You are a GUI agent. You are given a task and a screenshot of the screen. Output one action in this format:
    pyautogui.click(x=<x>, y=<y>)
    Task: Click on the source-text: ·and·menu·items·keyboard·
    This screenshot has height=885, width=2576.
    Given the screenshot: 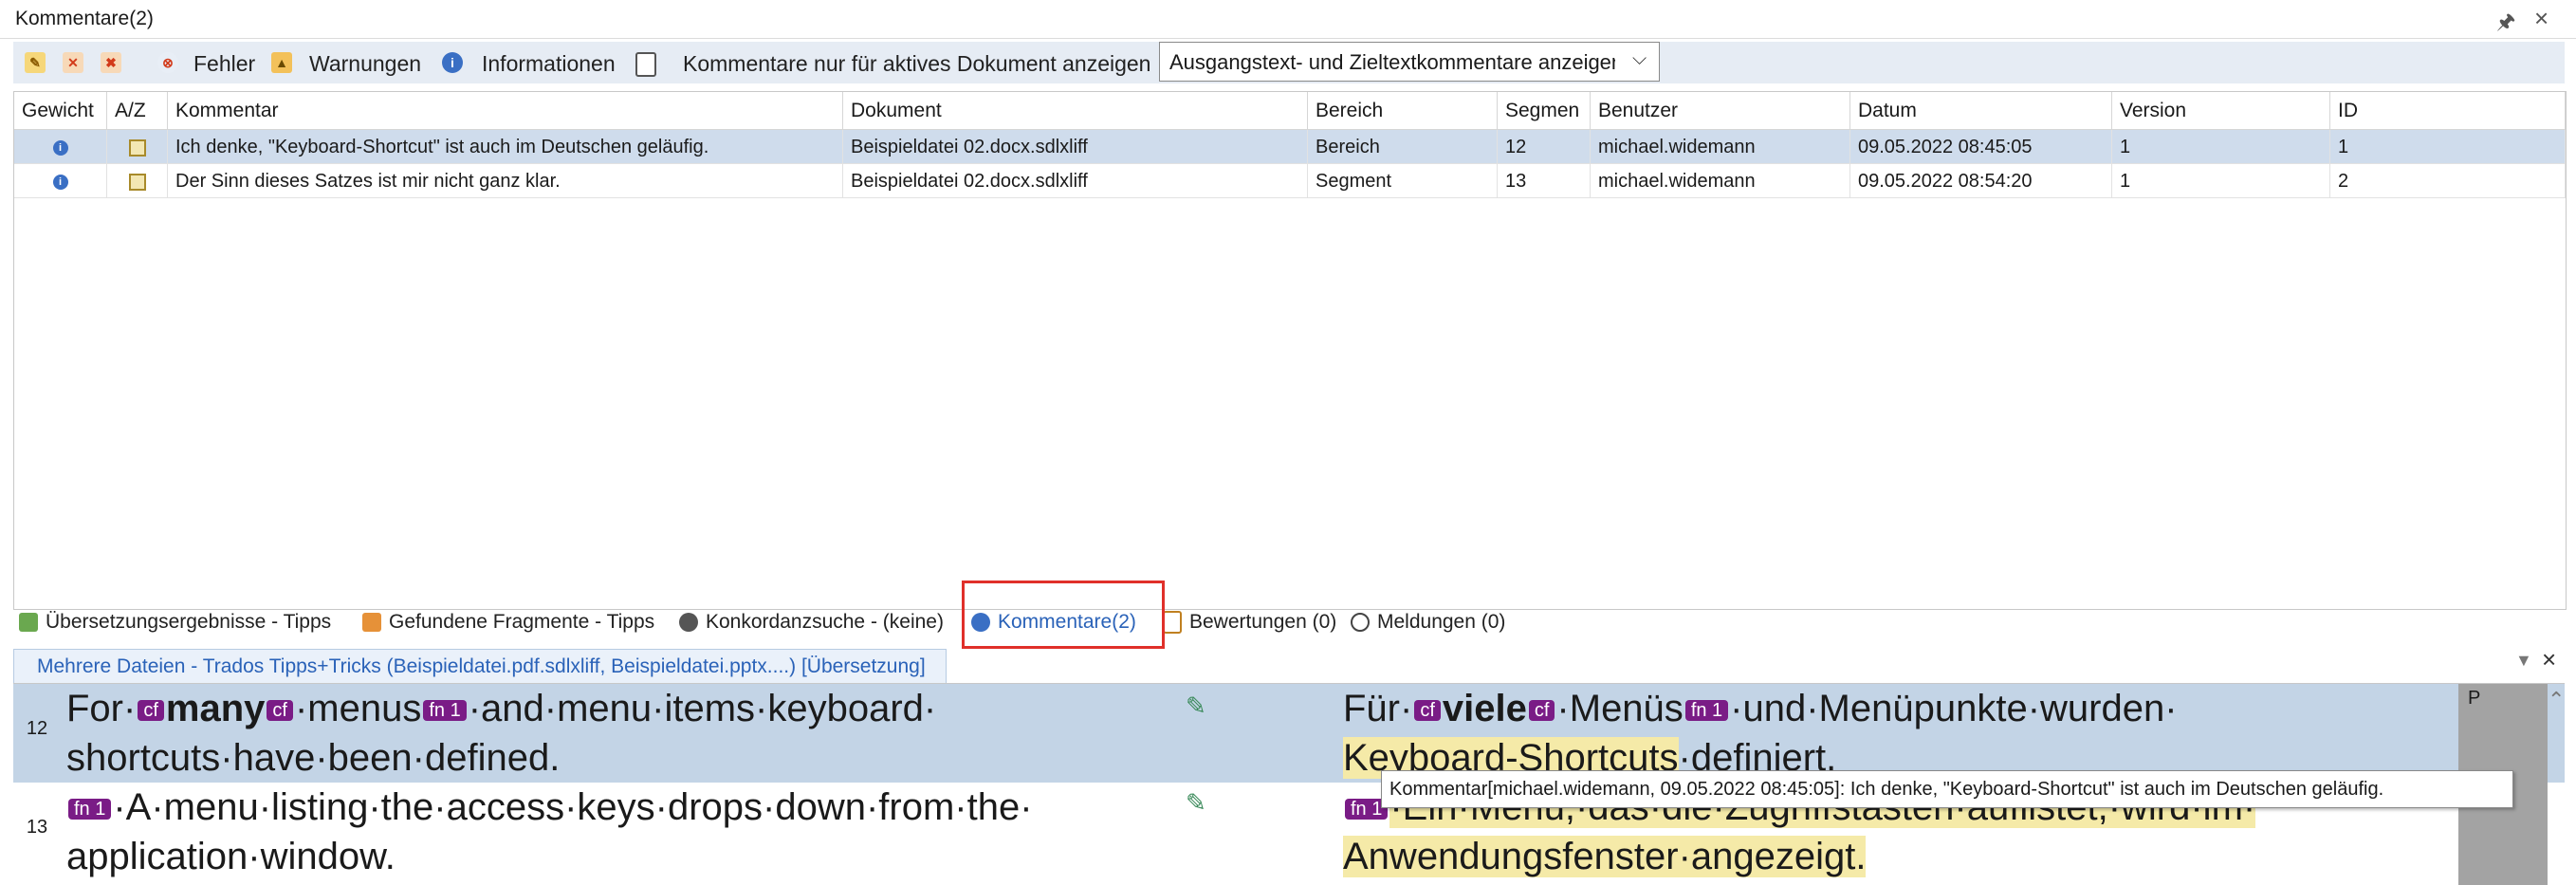 What is the action you would take?
    pyautogui.click(x=702, y=708)
    